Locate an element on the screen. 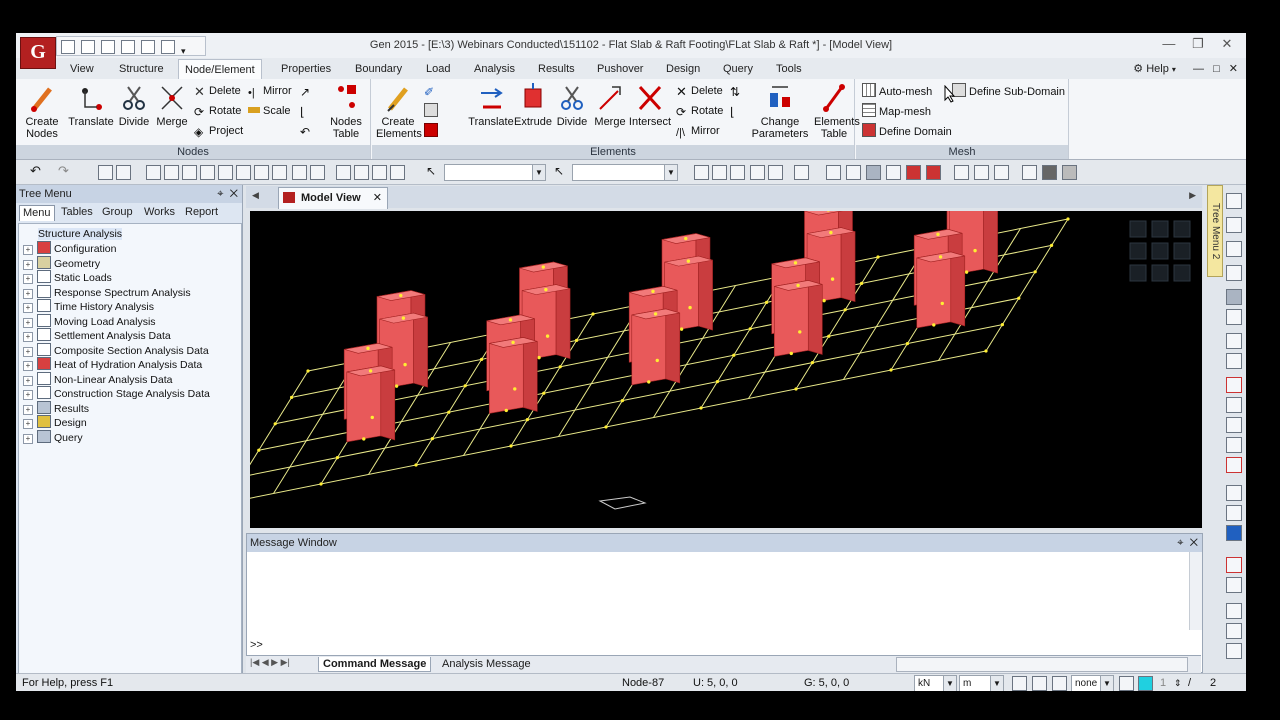 The height and width of the screenshot is (720, 1280). delete-nodes-button: ✕ Delete is located at coordinates (217, 91).